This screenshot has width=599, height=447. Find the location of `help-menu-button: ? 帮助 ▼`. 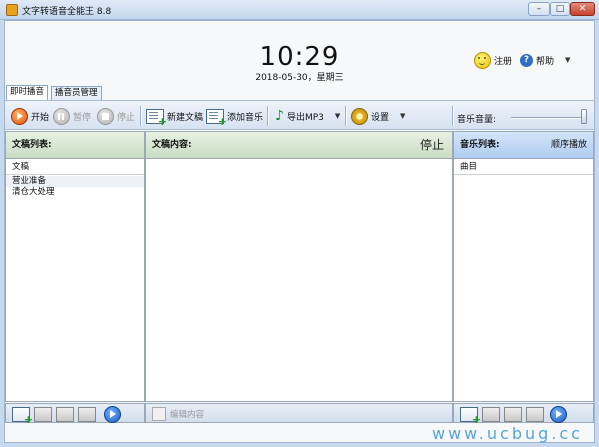

help-menu-button: ? 帮助 ▼ is located at coordinates (545, 60).